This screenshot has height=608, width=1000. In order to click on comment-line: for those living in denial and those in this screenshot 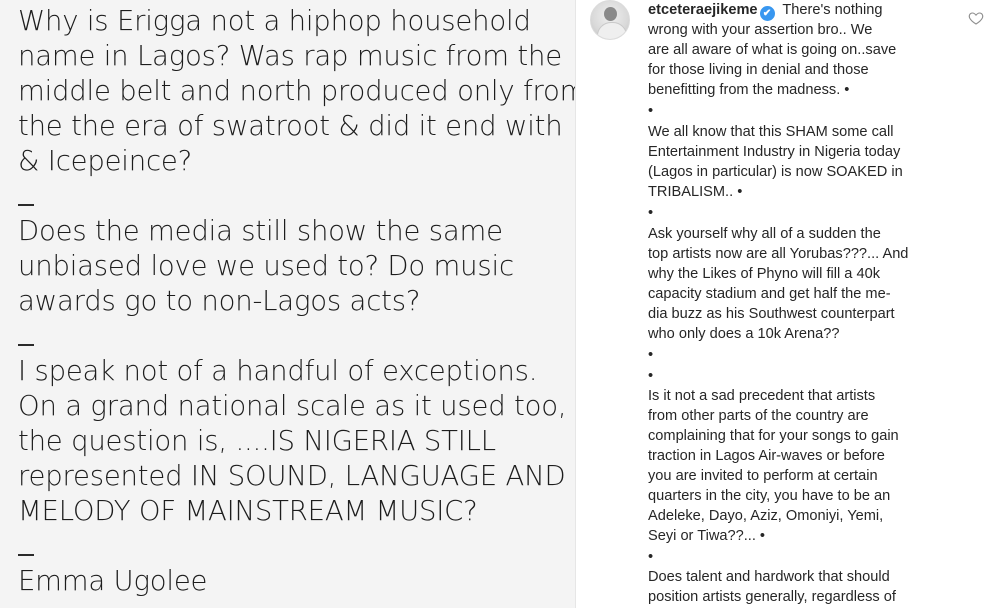, I will do `click(758, 70)`.